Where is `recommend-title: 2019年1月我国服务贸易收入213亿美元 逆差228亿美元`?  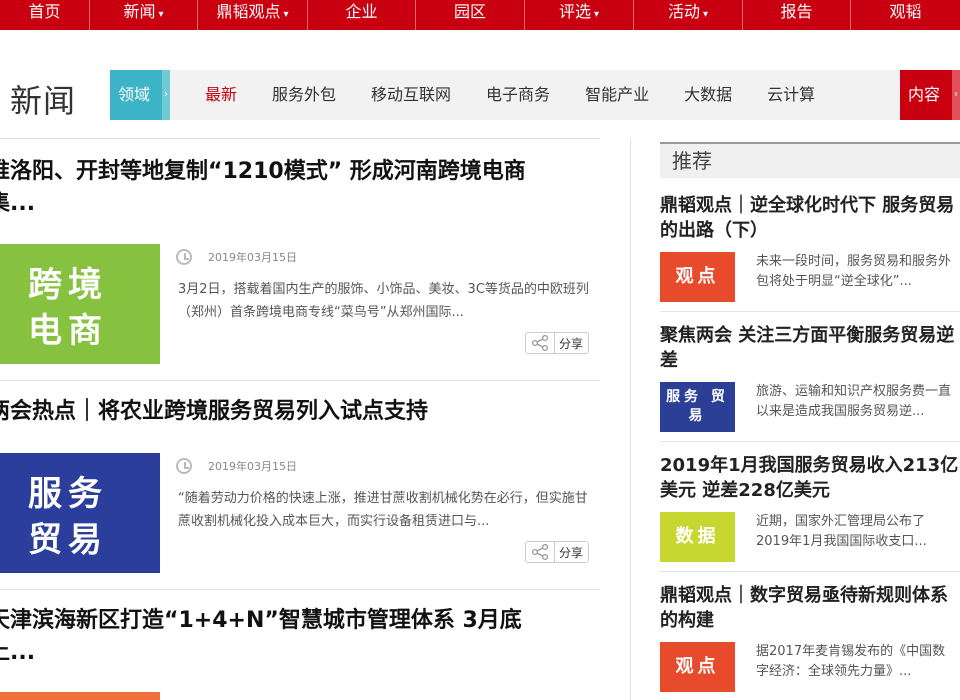
recommend-title: 2019年1月我国服务贸易收入213亿美元 逆差228亿美元 is located at coordinates (810, 478).